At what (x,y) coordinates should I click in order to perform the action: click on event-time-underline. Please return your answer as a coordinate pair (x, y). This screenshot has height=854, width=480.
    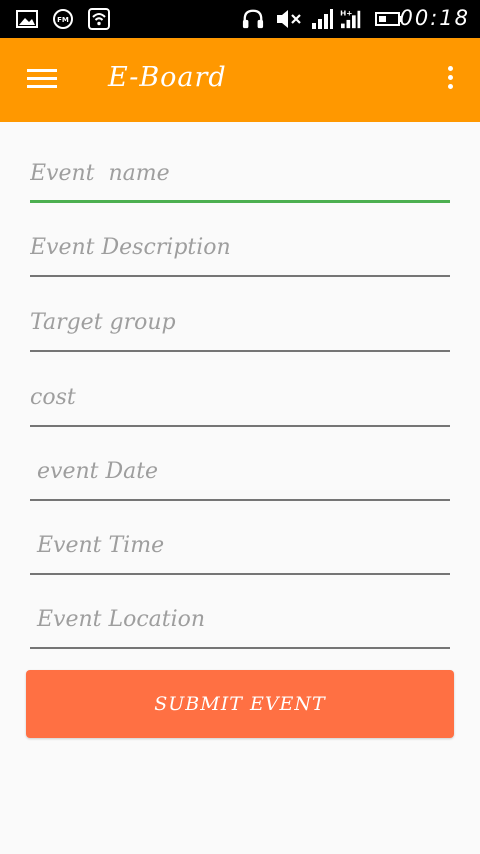
    Looking at the image, I should click on (240, 574).